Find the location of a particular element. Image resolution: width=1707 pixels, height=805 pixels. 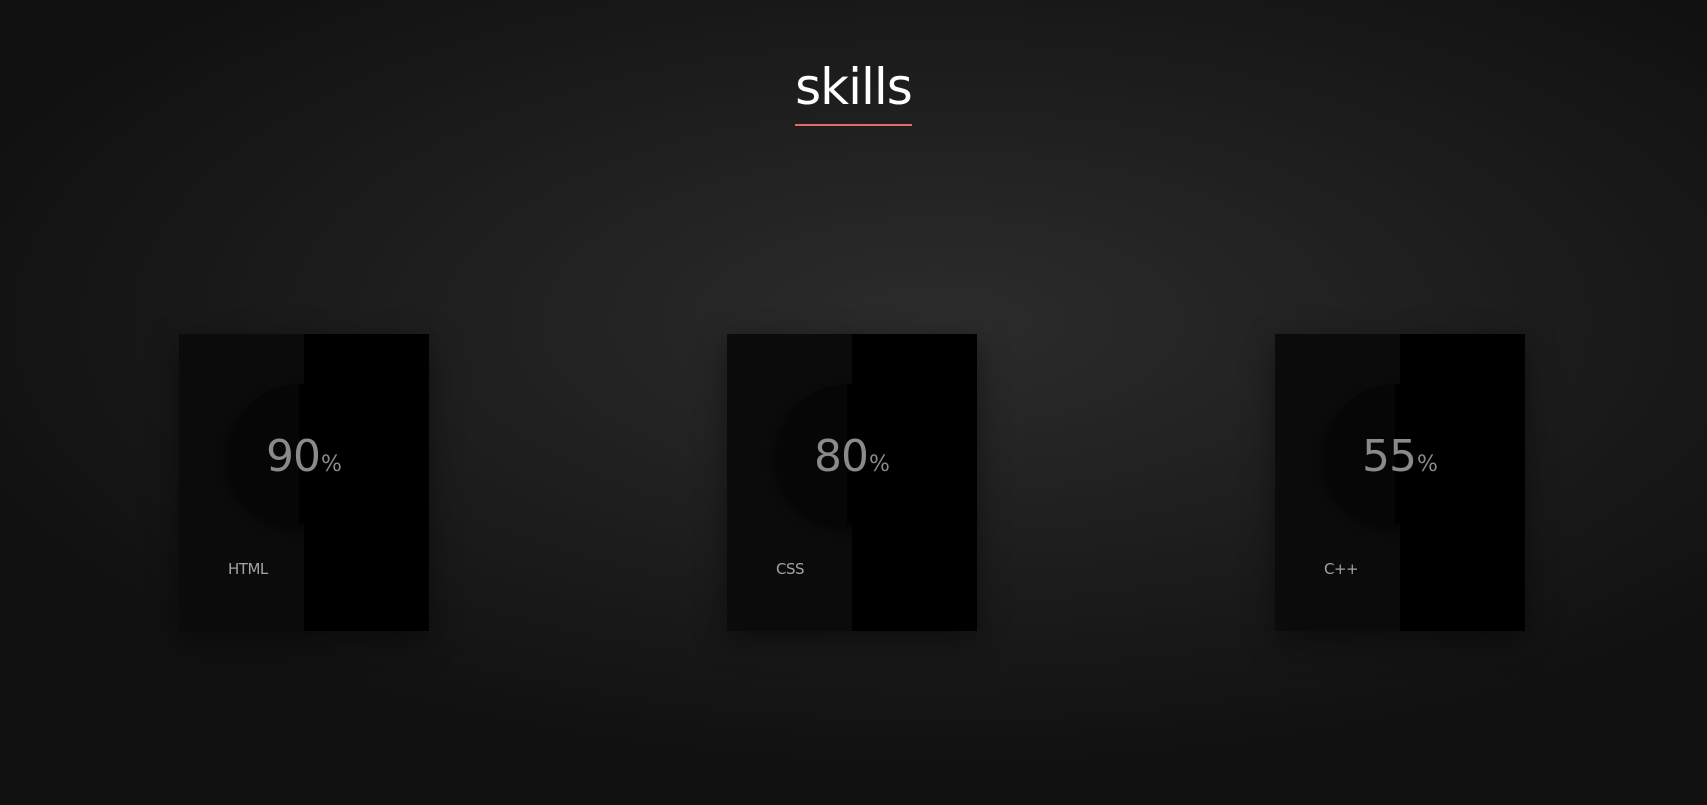

skill-name: HTML is located at coordinates (248, 569).